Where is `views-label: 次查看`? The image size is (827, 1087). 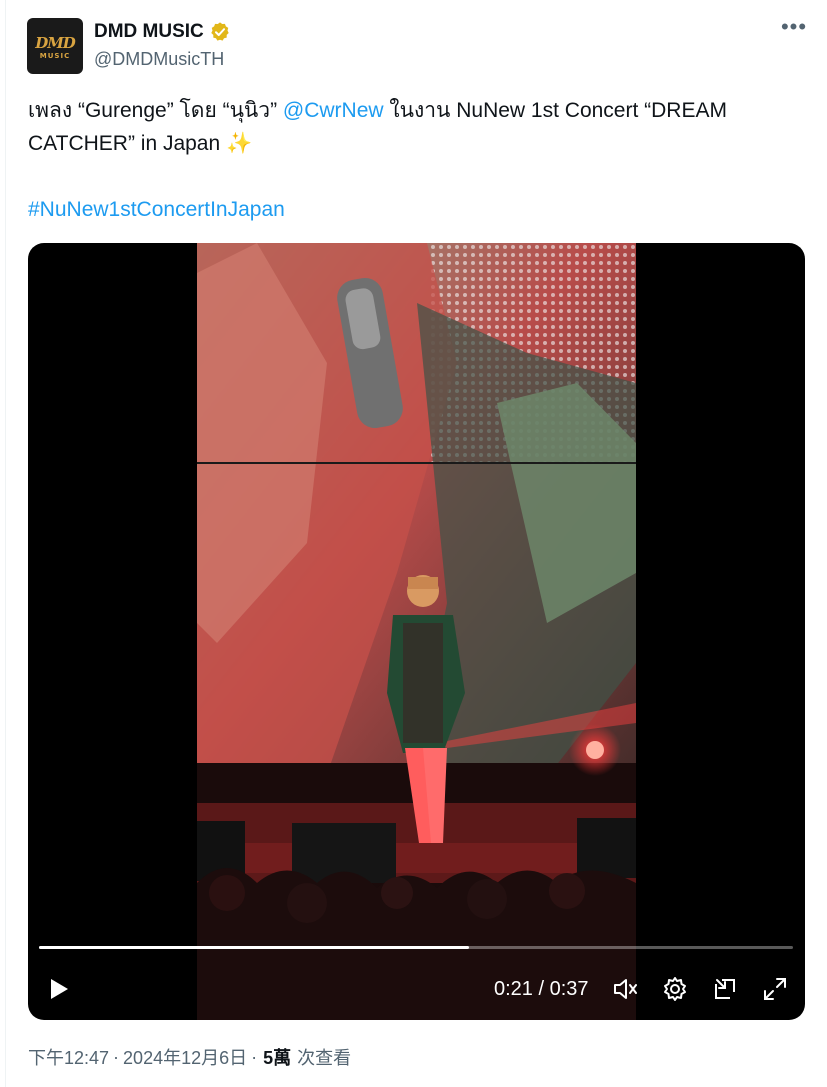
views-label: 次查看 is located at coordinates (324, 1058).